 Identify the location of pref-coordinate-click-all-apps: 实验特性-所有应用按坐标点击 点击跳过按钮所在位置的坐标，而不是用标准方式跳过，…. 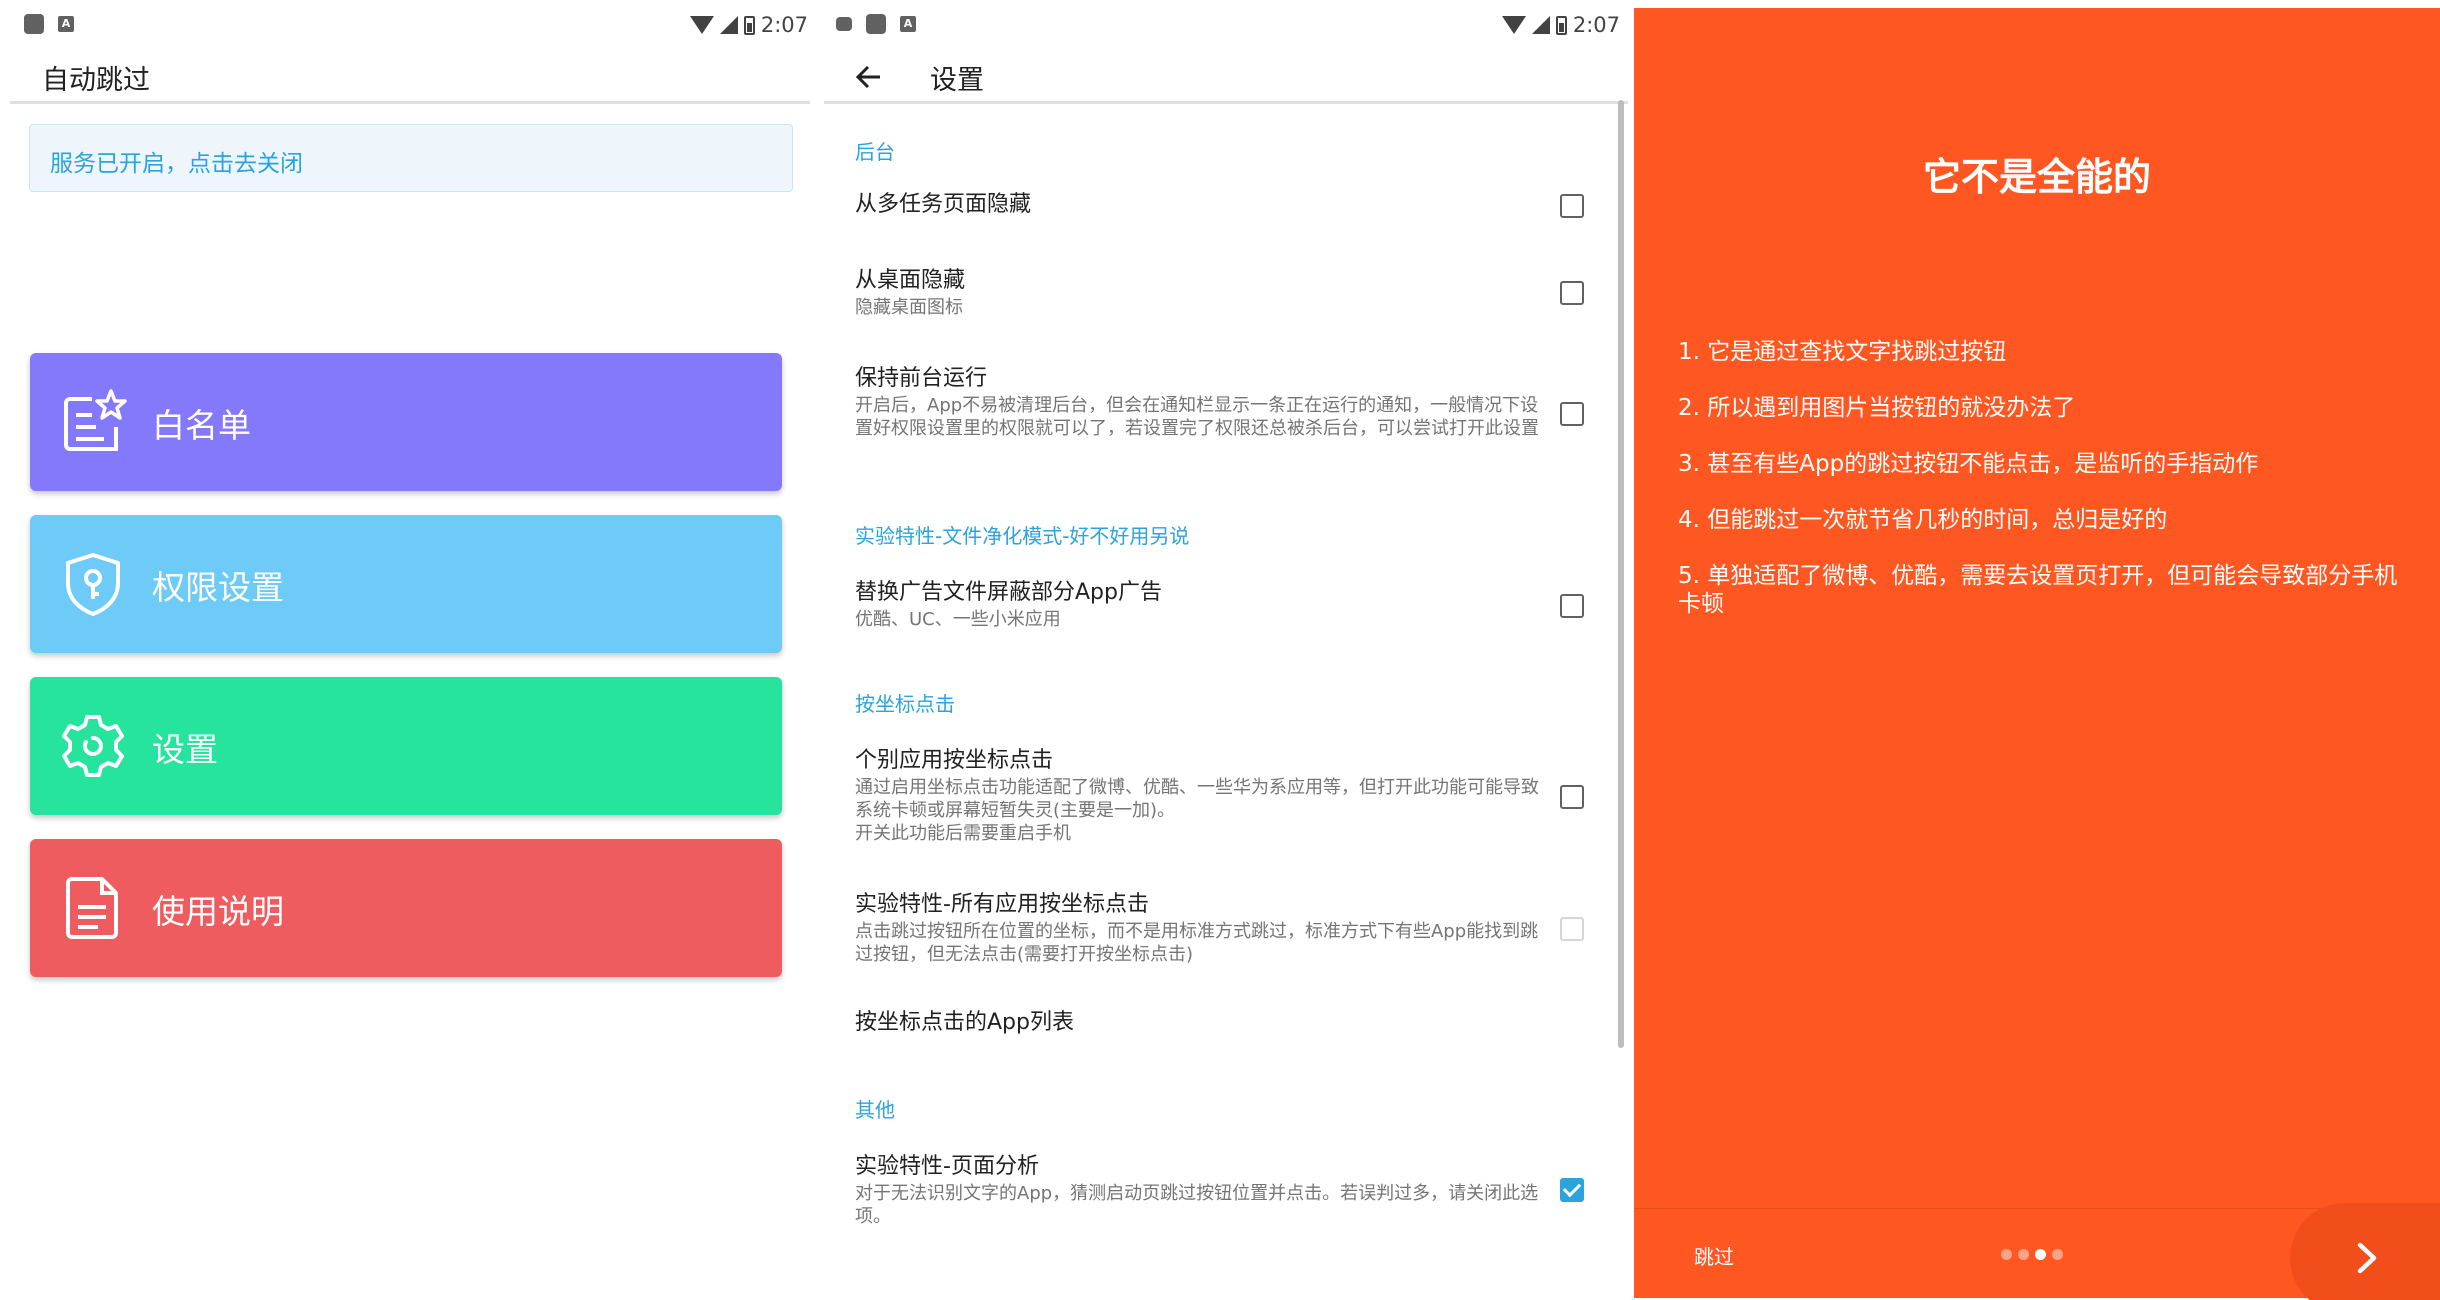
(1200, 928).